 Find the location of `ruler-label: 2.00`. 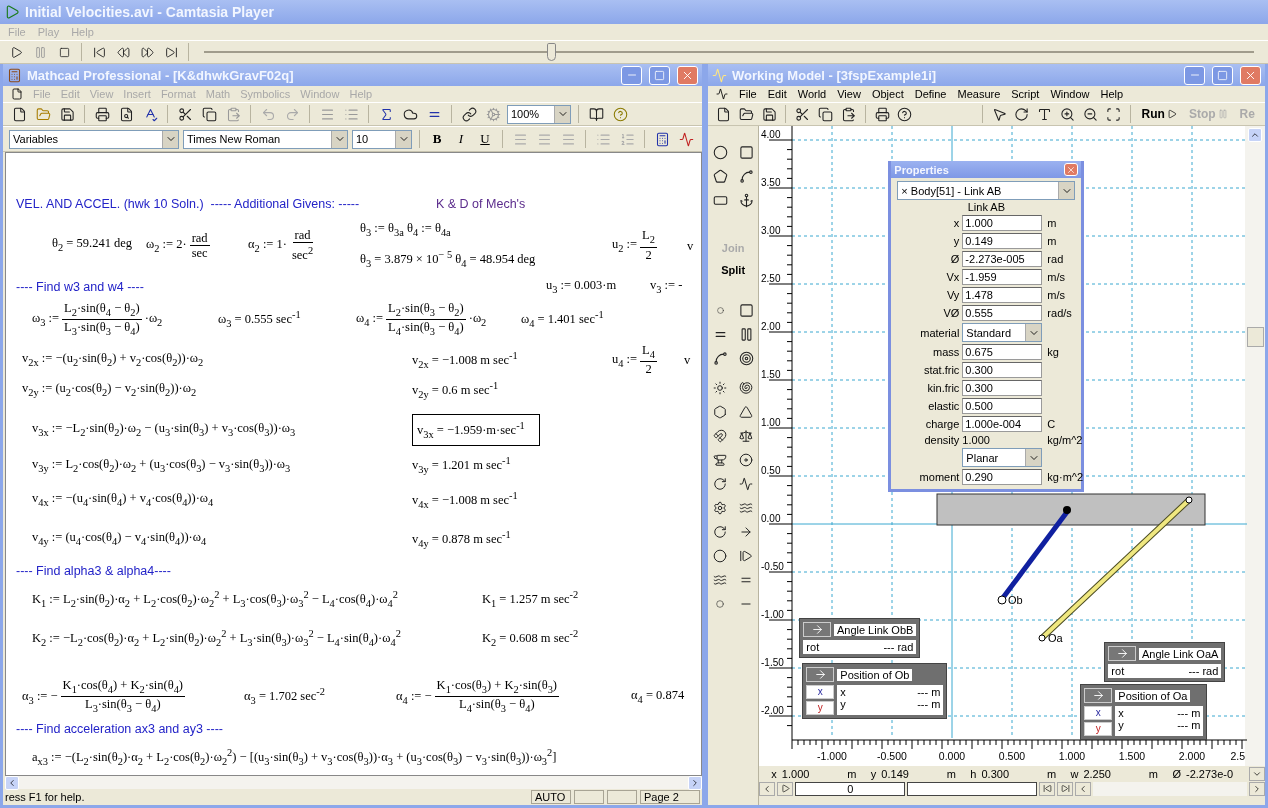

ruler-label: 2.00 is located at coordinates (771, 326).